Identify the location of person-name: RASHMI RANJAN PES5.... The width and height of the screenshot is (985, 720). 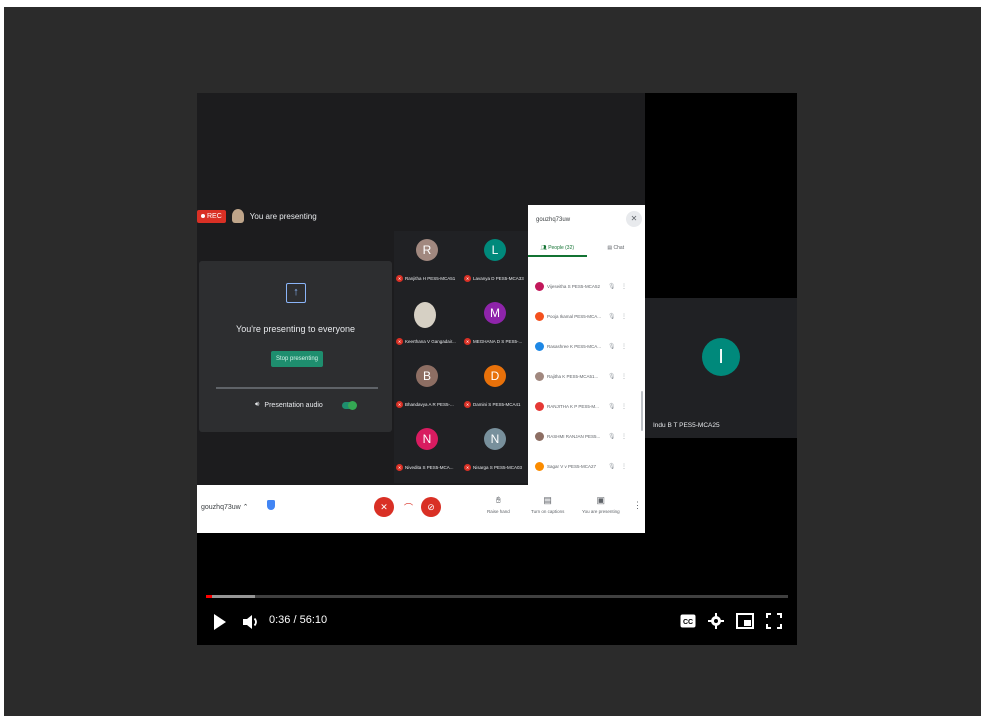
(574, 436).